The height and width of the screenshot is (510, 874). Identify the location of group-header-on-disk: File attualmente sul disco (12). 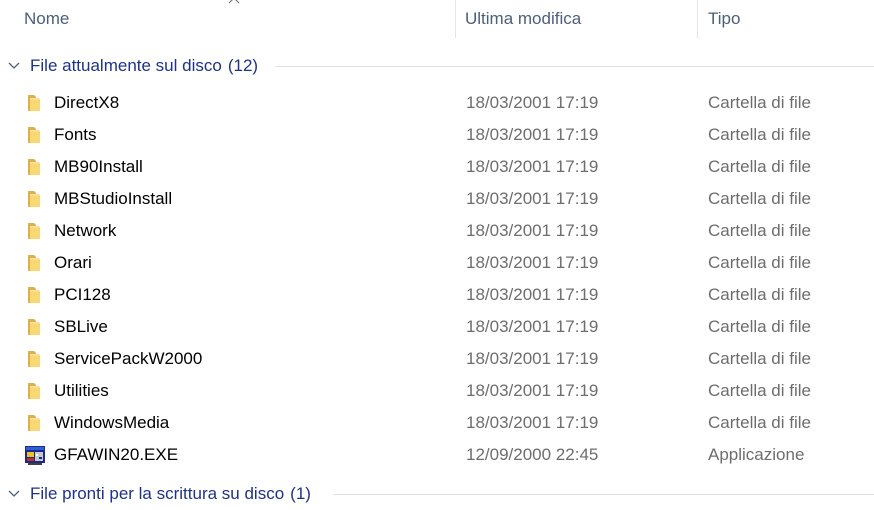
(437, 66).